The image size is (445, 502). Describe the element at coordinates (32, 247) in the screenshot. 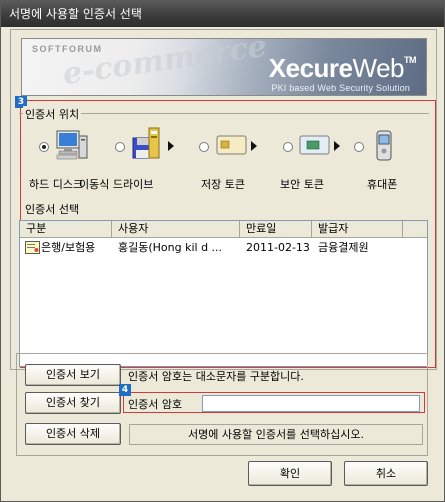

I see `certificate-icon` at that location.